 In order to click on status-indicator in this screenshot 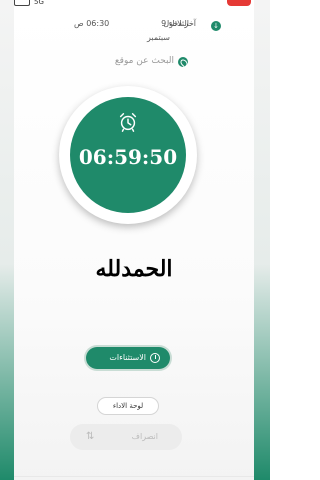, I will do `click(239, 3)`.